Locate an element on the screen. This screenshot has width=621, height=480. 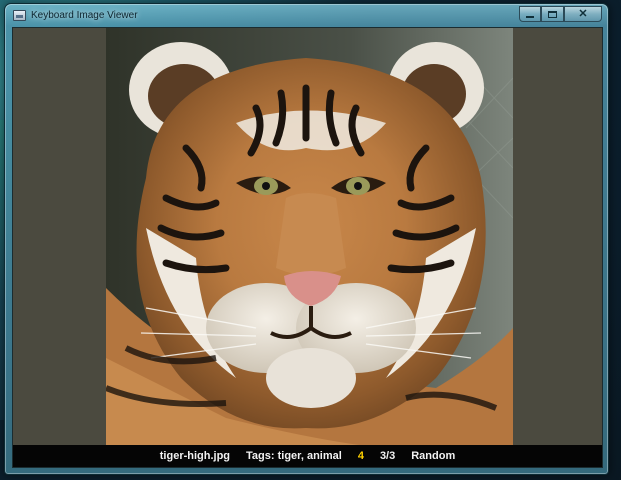
minimize-icon is located at coordinates (530, 16).